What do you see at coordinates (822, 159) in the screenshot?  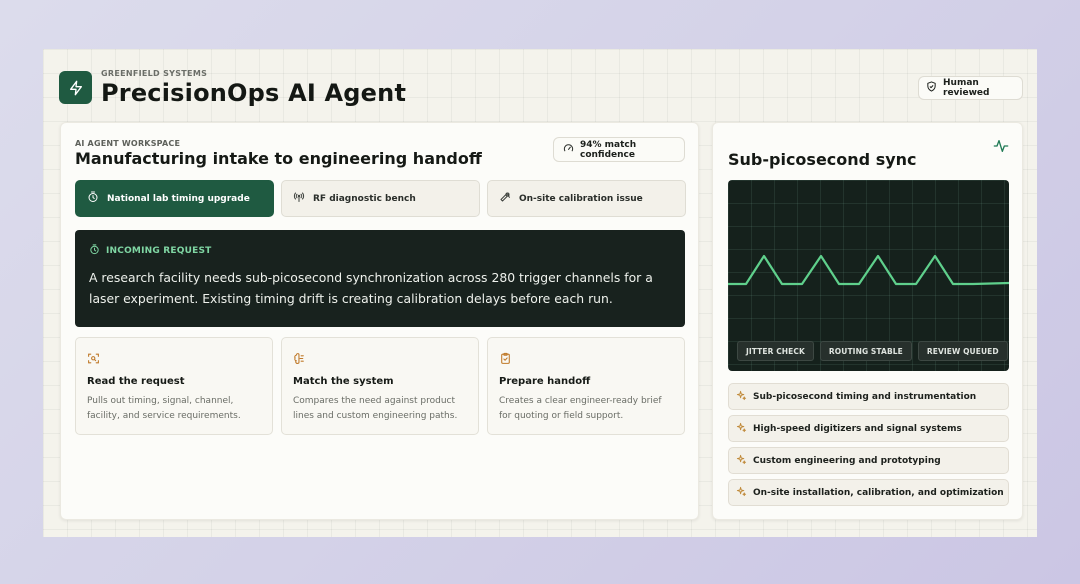 I see `sync-title: Sub-picosecond sync` at bounding box center [822, 159].